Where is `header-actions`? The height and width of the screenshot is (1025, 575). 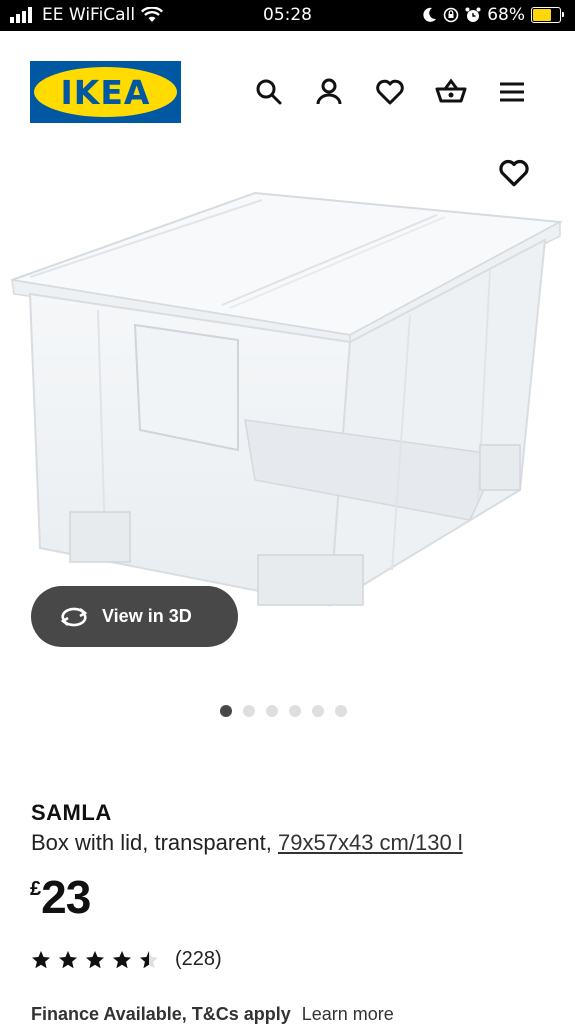 header-actions is located at coordinates (393, 92).